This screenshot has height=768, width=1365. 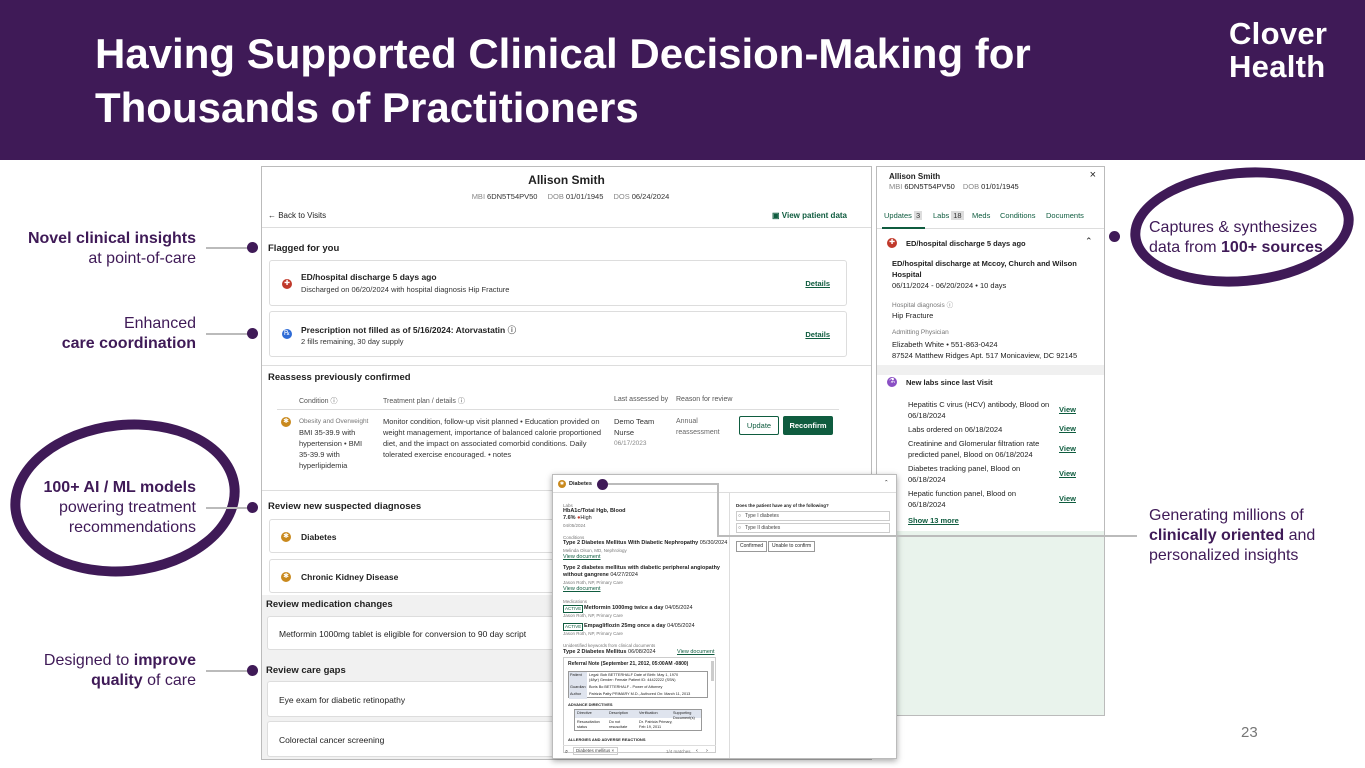 What do you see at coordinates (981, 215) in the screenshot?
I see `tab-meds: Meds` at bounding box center [981, 215].